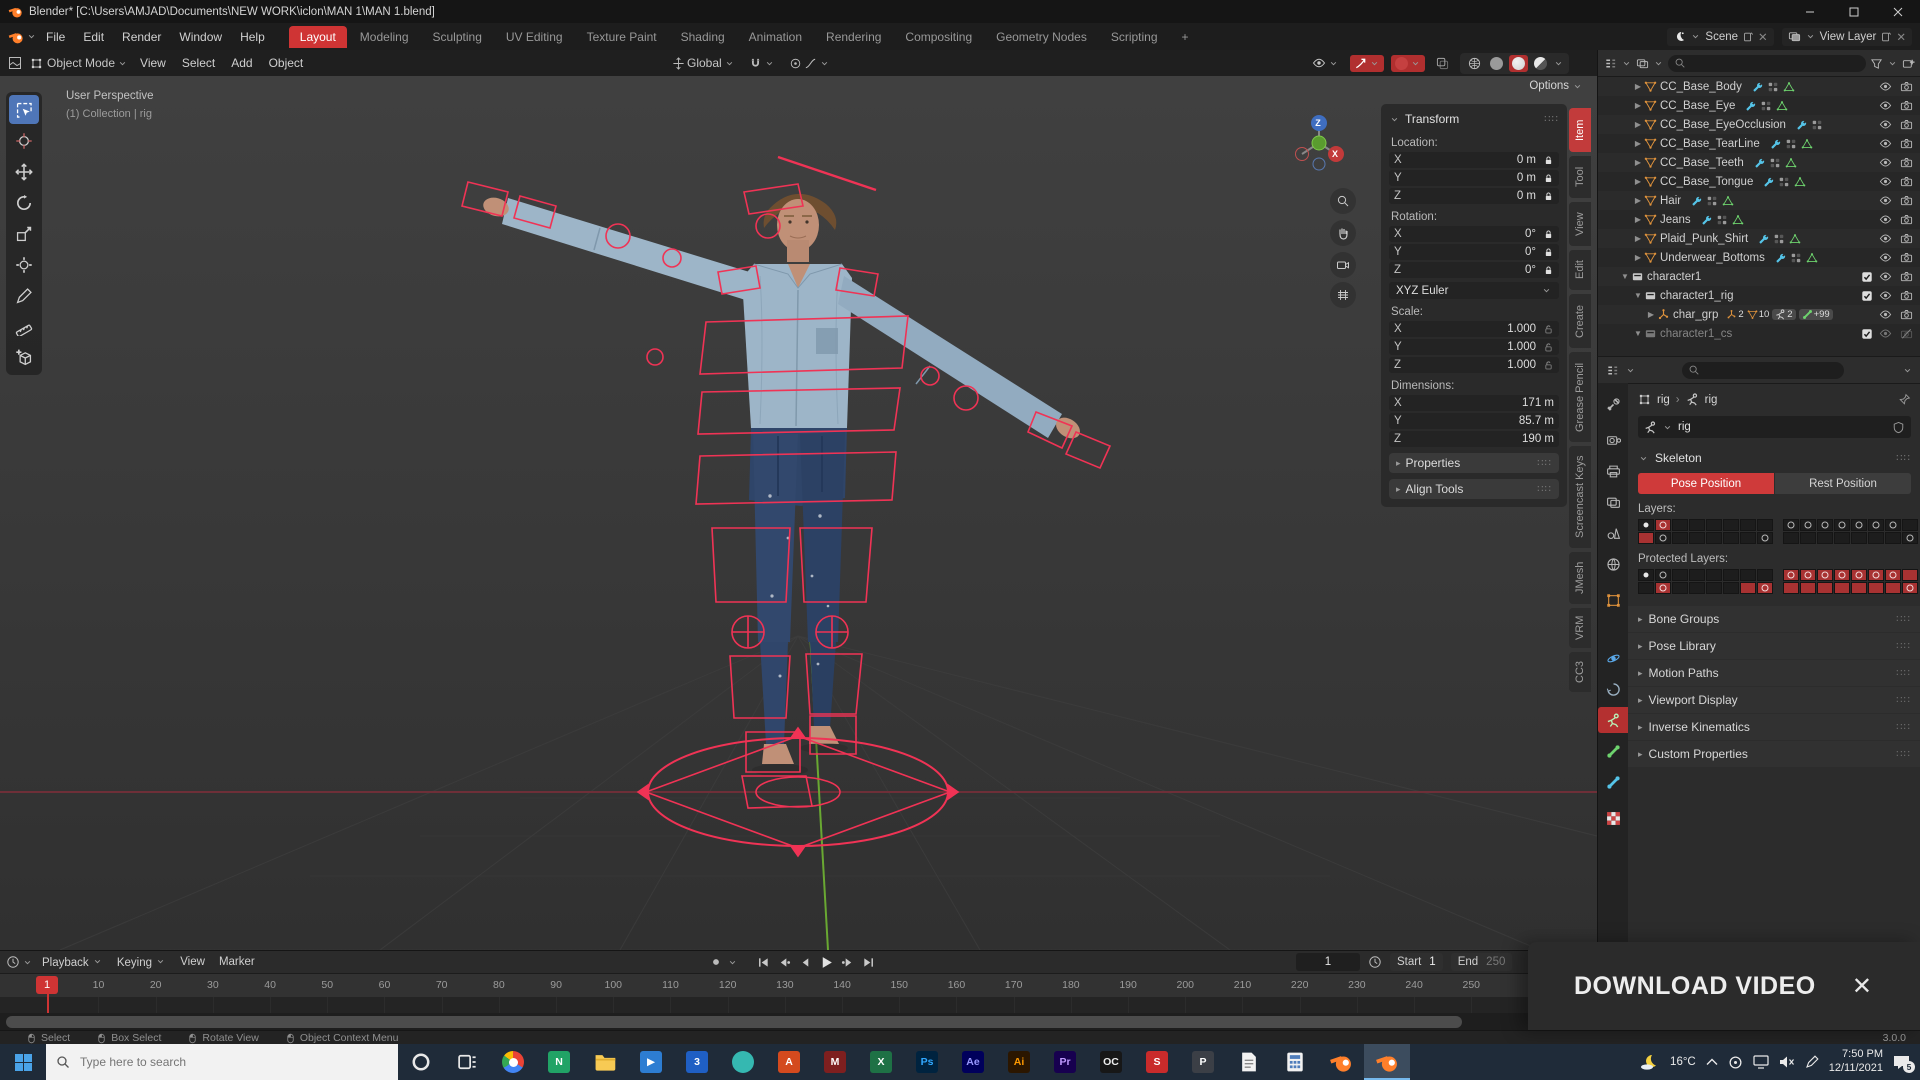 The image size is (1920, 1080). I want to click on transform-panel-header: Transform ∷∷, so click(1474, 120).